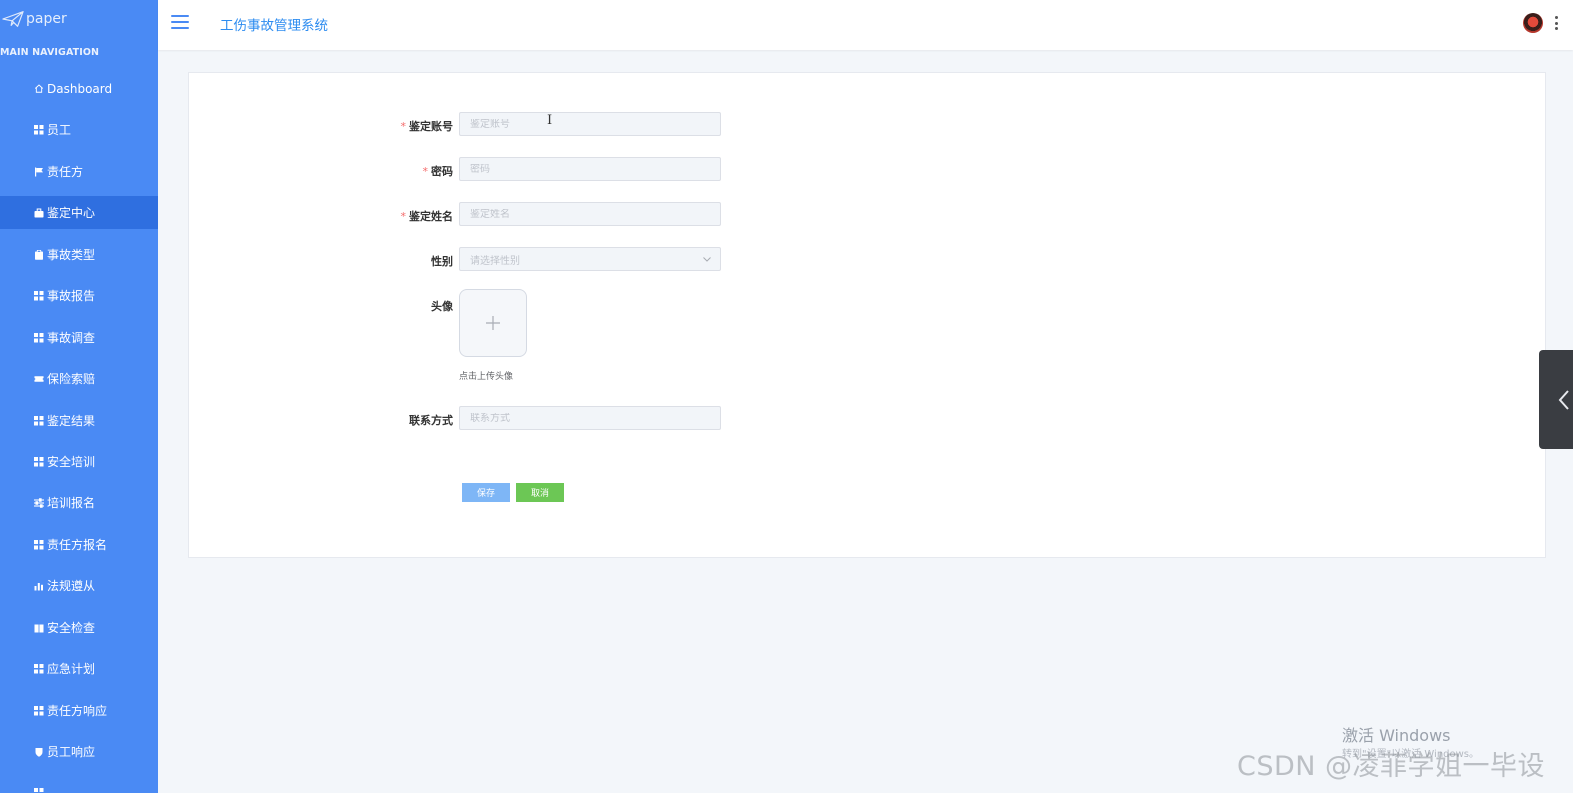 The width and height of the screenshot is (1573, 793). I want to click on logo-text: paper, so click(46, 19).